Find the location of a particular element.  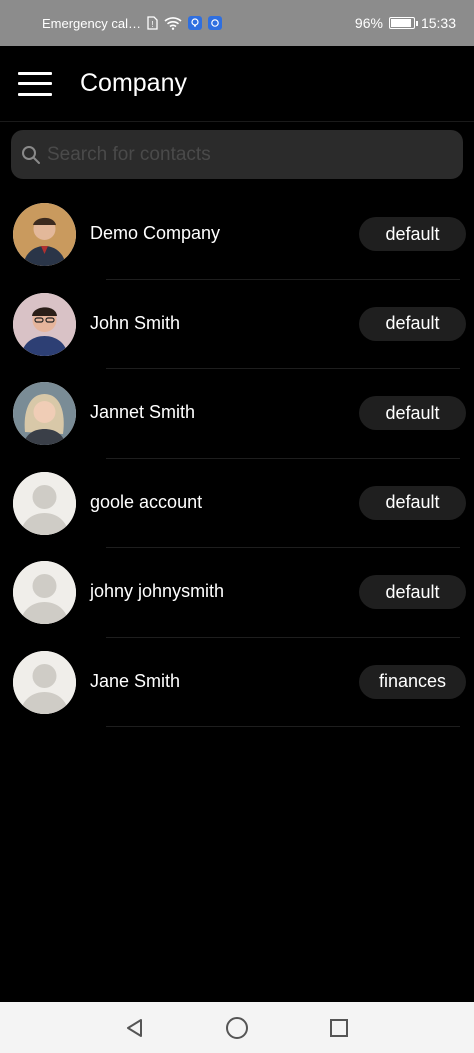

clock: 15:33 is located at coordinates (438, 23).